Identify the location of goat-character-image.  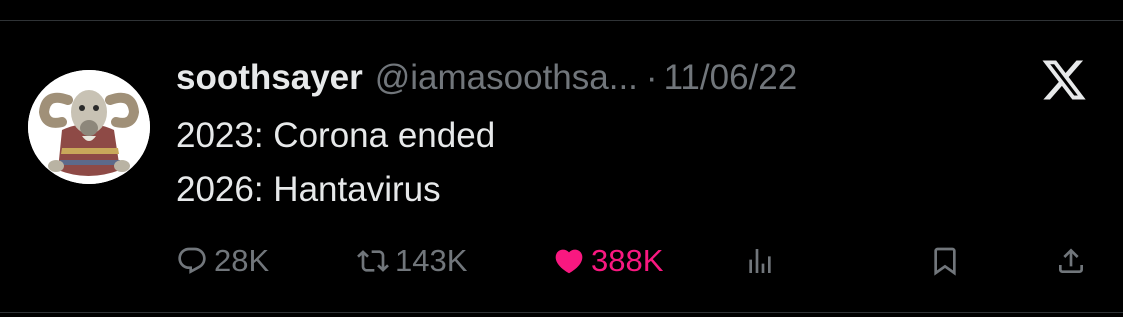
(89, 127).